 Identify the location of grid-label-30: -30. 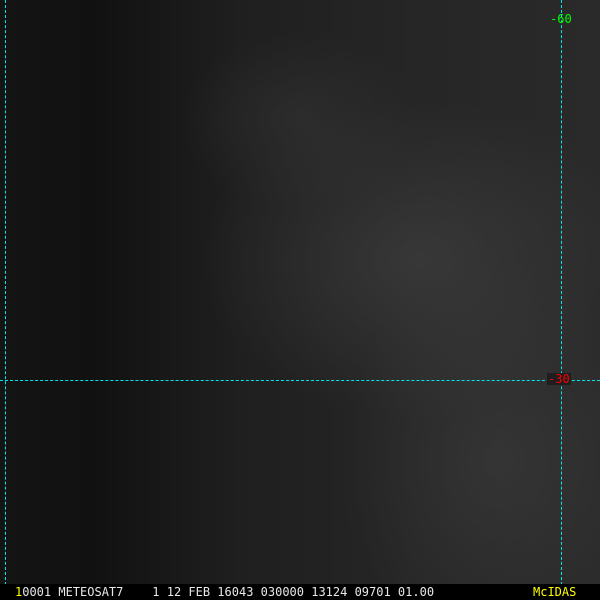
(559, 379).